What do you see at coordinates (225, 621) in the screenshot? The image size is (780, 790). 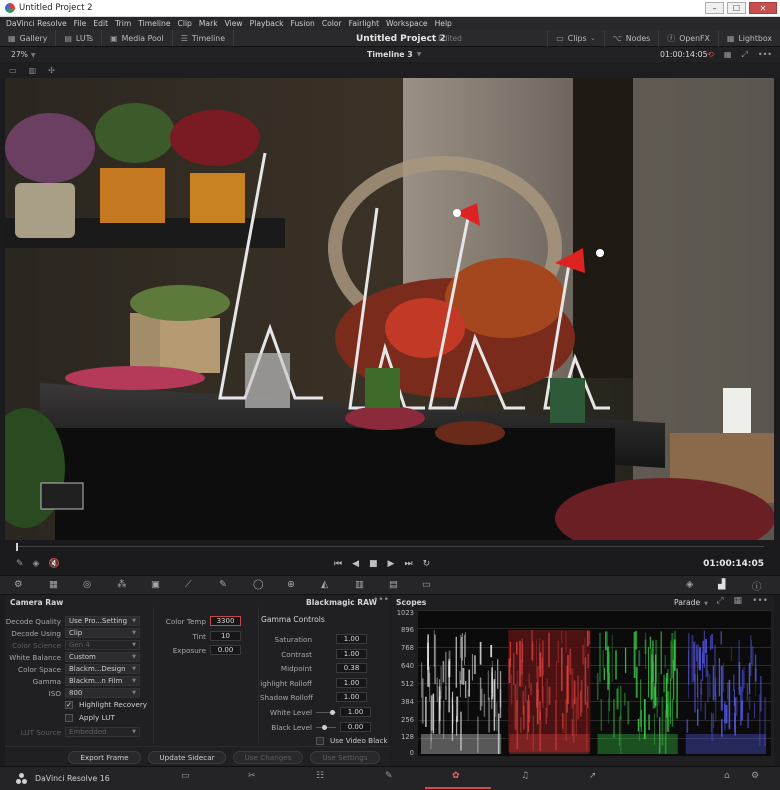 I see `color-temp-field: 3300` at bounding box center [225, 621].